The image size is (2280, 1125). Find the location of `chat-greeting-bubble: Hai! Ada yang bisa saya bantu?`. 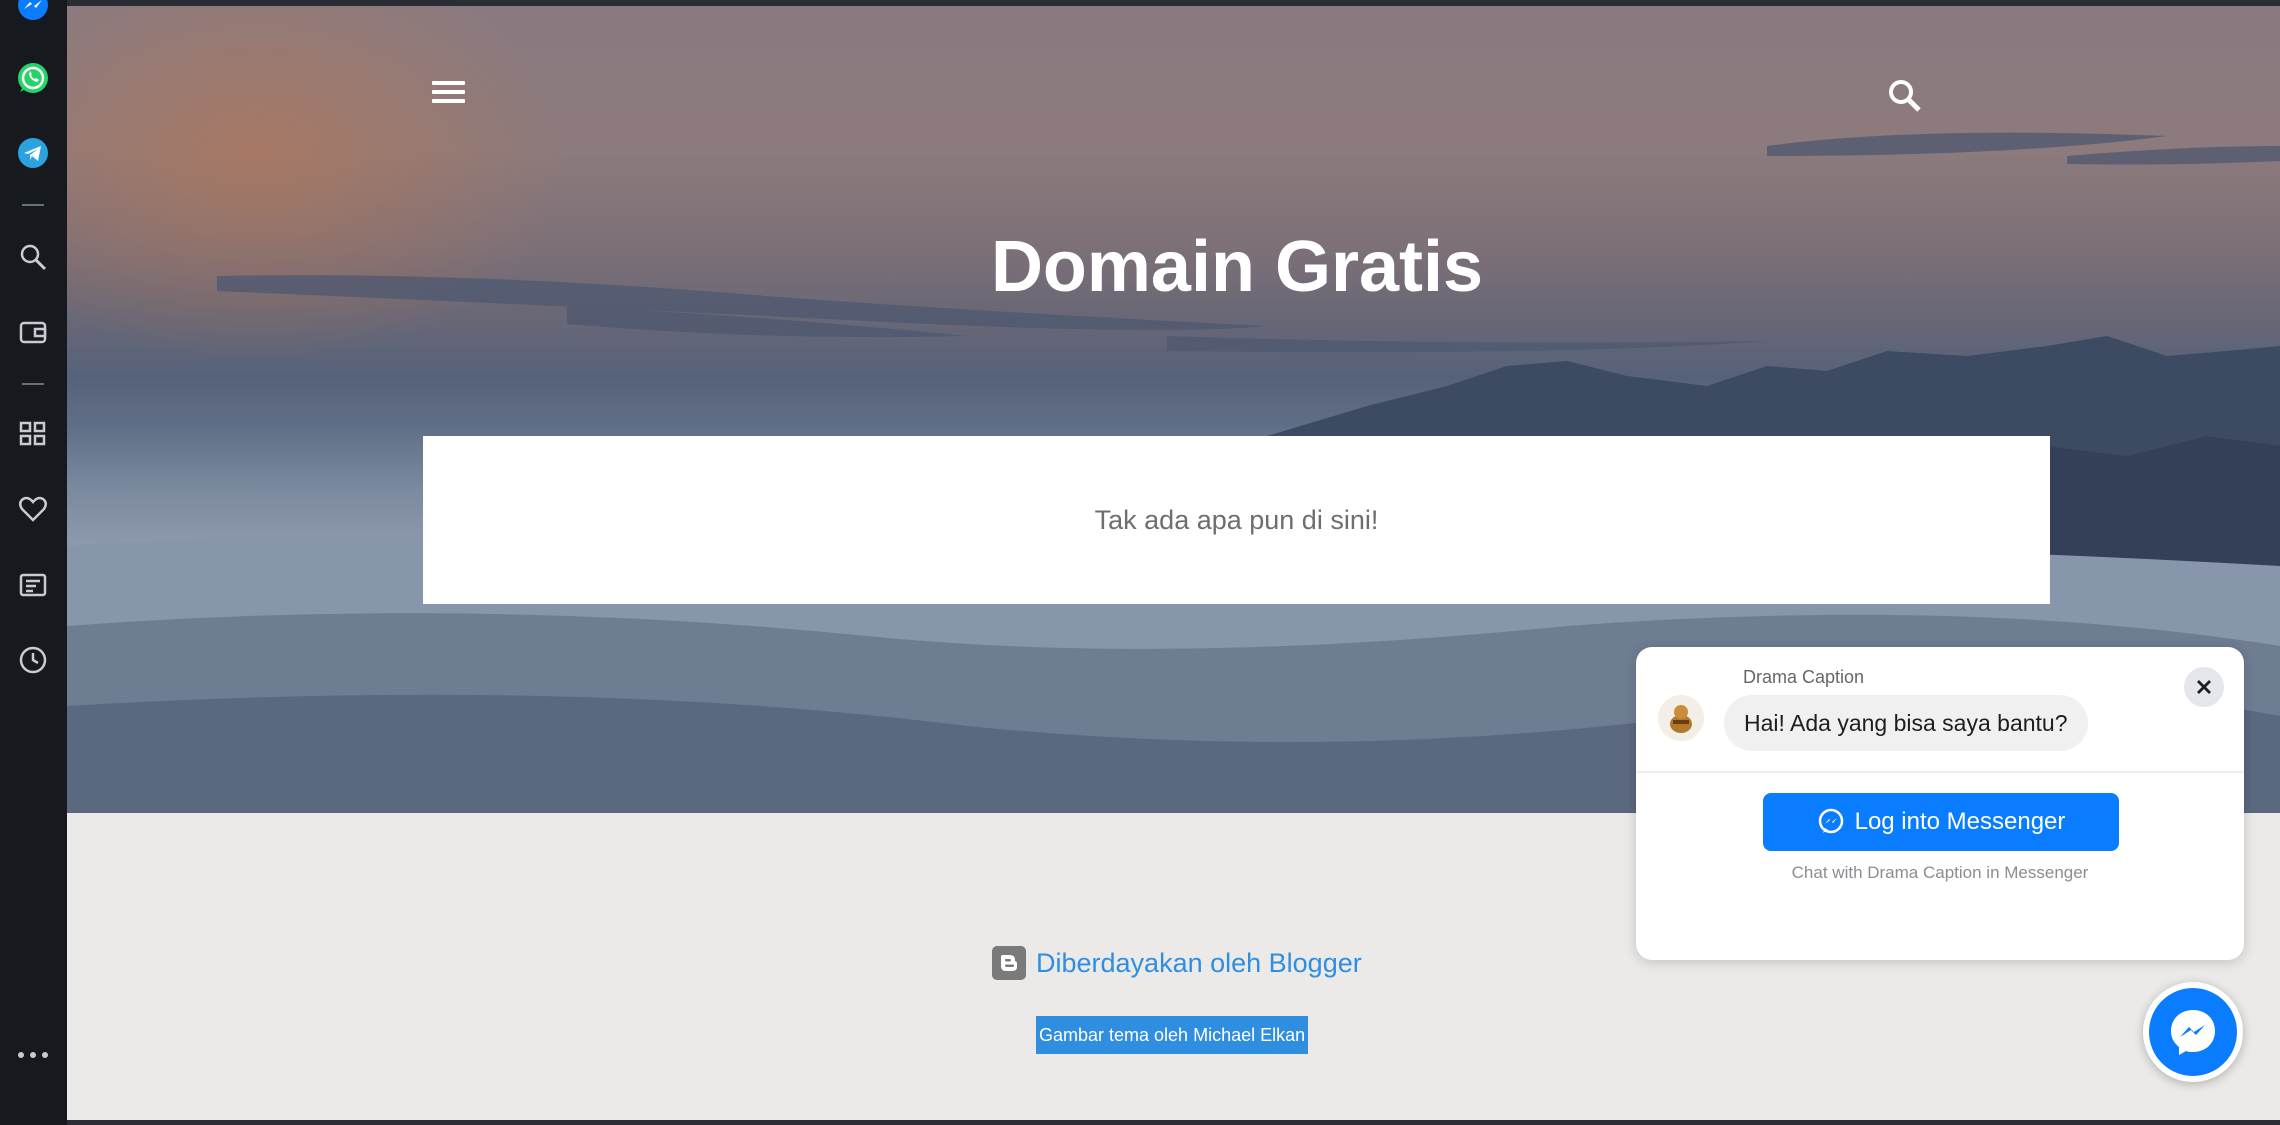

chat-greeting-bubble: Hai! Ada yang bisa saya bantu? is located at coordinates (1906, 723).